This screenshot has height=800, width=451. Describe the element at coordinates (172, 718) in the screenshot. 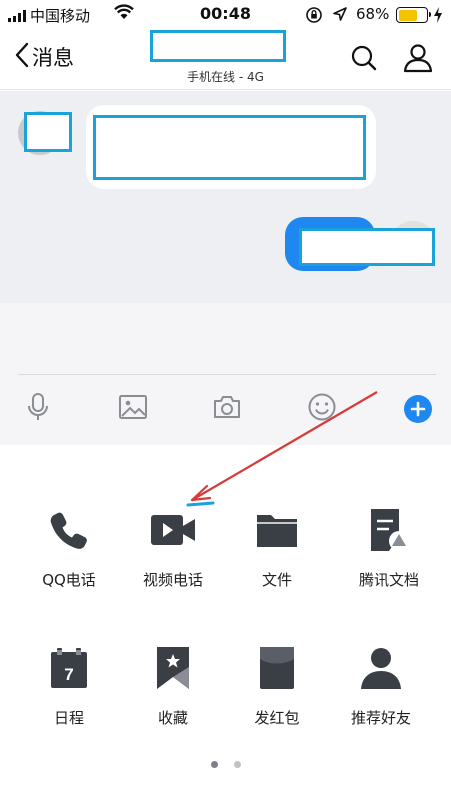

I see `panel-item-label: 收藏` at that location.